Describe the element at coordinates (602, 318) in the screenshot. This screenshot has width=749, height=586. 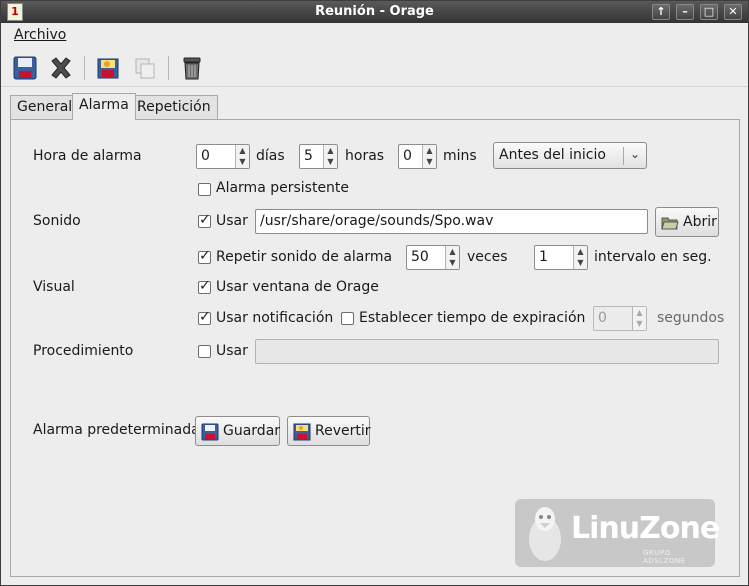
I see `expiracion-value: 0` at that location.